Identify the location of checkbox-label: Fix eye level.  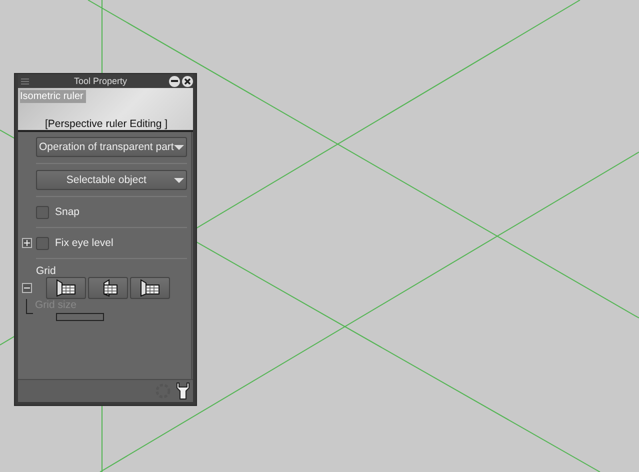
(84, 243).